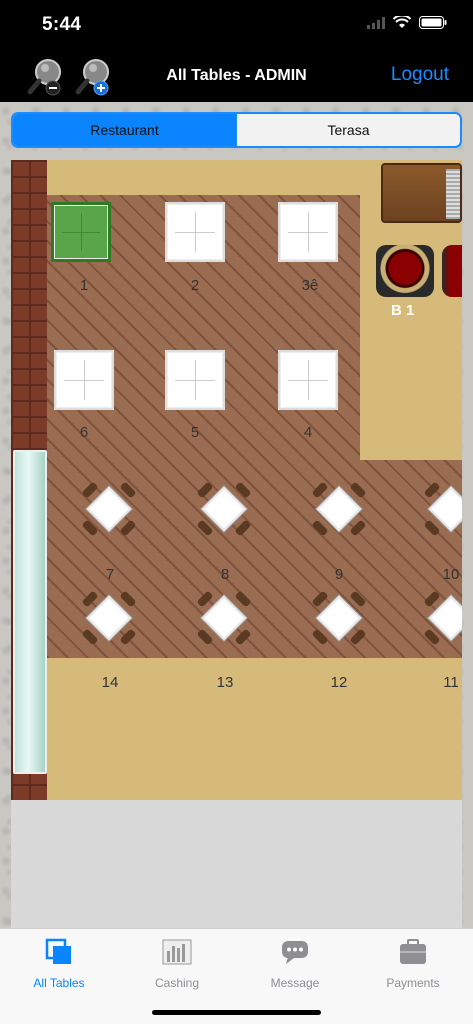  What do you see at coordinates (452, 271) in the screenshot?
I see `bar-table-b2-partial` at bounding box center [452, 271].